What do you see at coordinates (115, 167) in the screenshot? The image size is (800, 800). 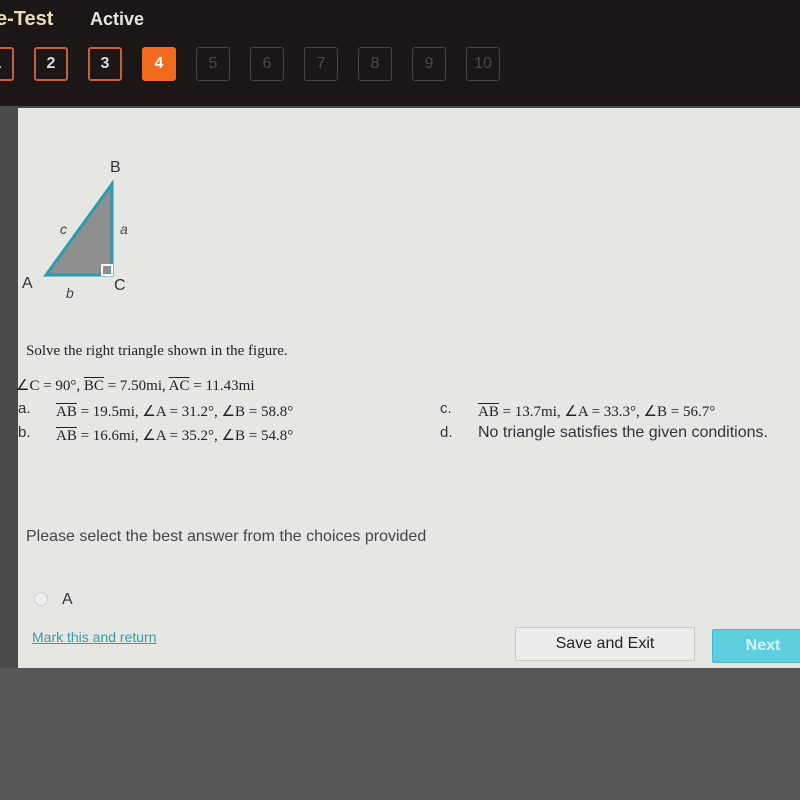 I see `vertex-b-label: B` at bounding box center [115, 167].